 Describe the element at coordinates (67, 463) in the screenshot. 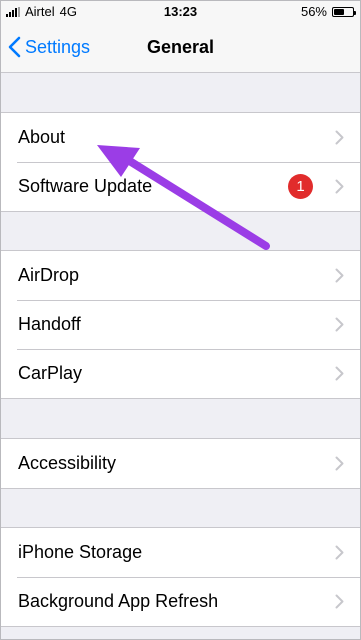

I see `row-label: Accessibility` at that location.